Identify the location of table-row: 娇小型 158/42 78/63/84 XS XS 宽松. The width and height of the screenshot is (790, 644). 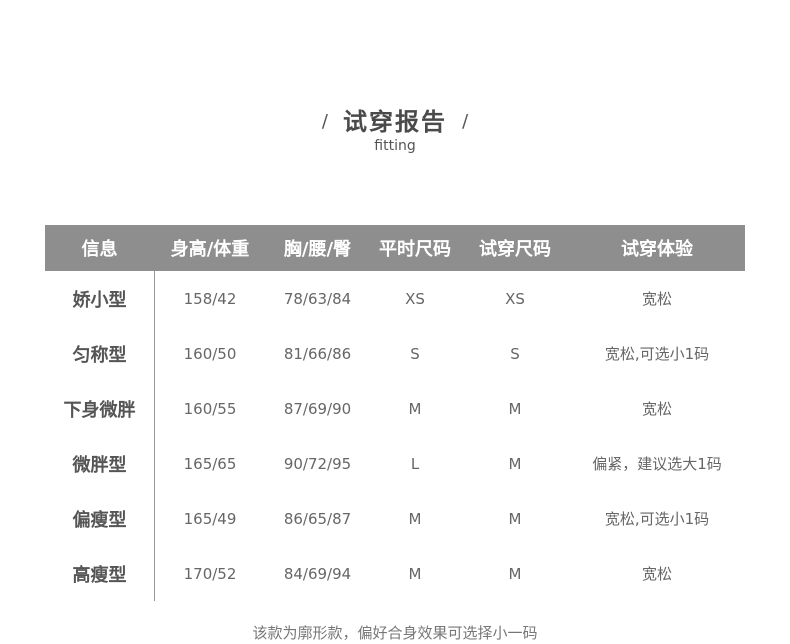
(395, 298).